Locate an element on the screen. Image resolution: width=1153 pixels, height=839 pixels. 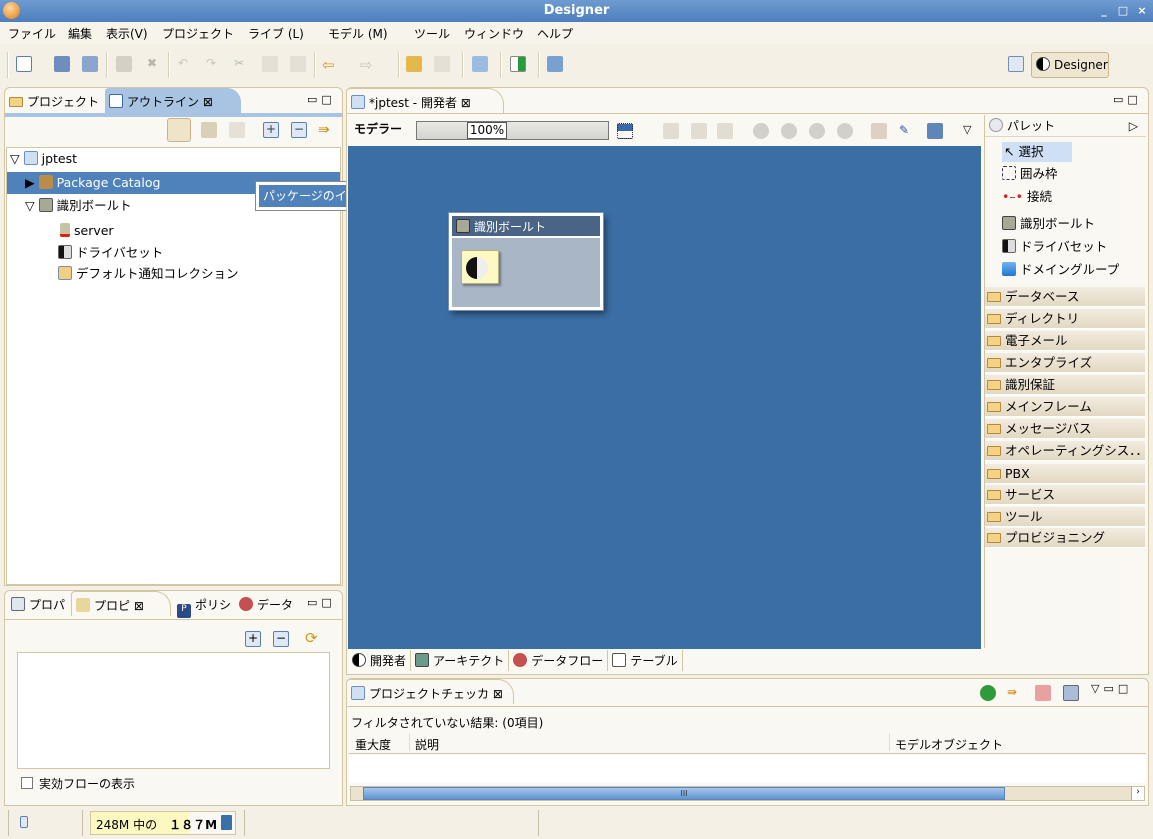
zoom-slider: 100% is located at coordinates (512, 130).